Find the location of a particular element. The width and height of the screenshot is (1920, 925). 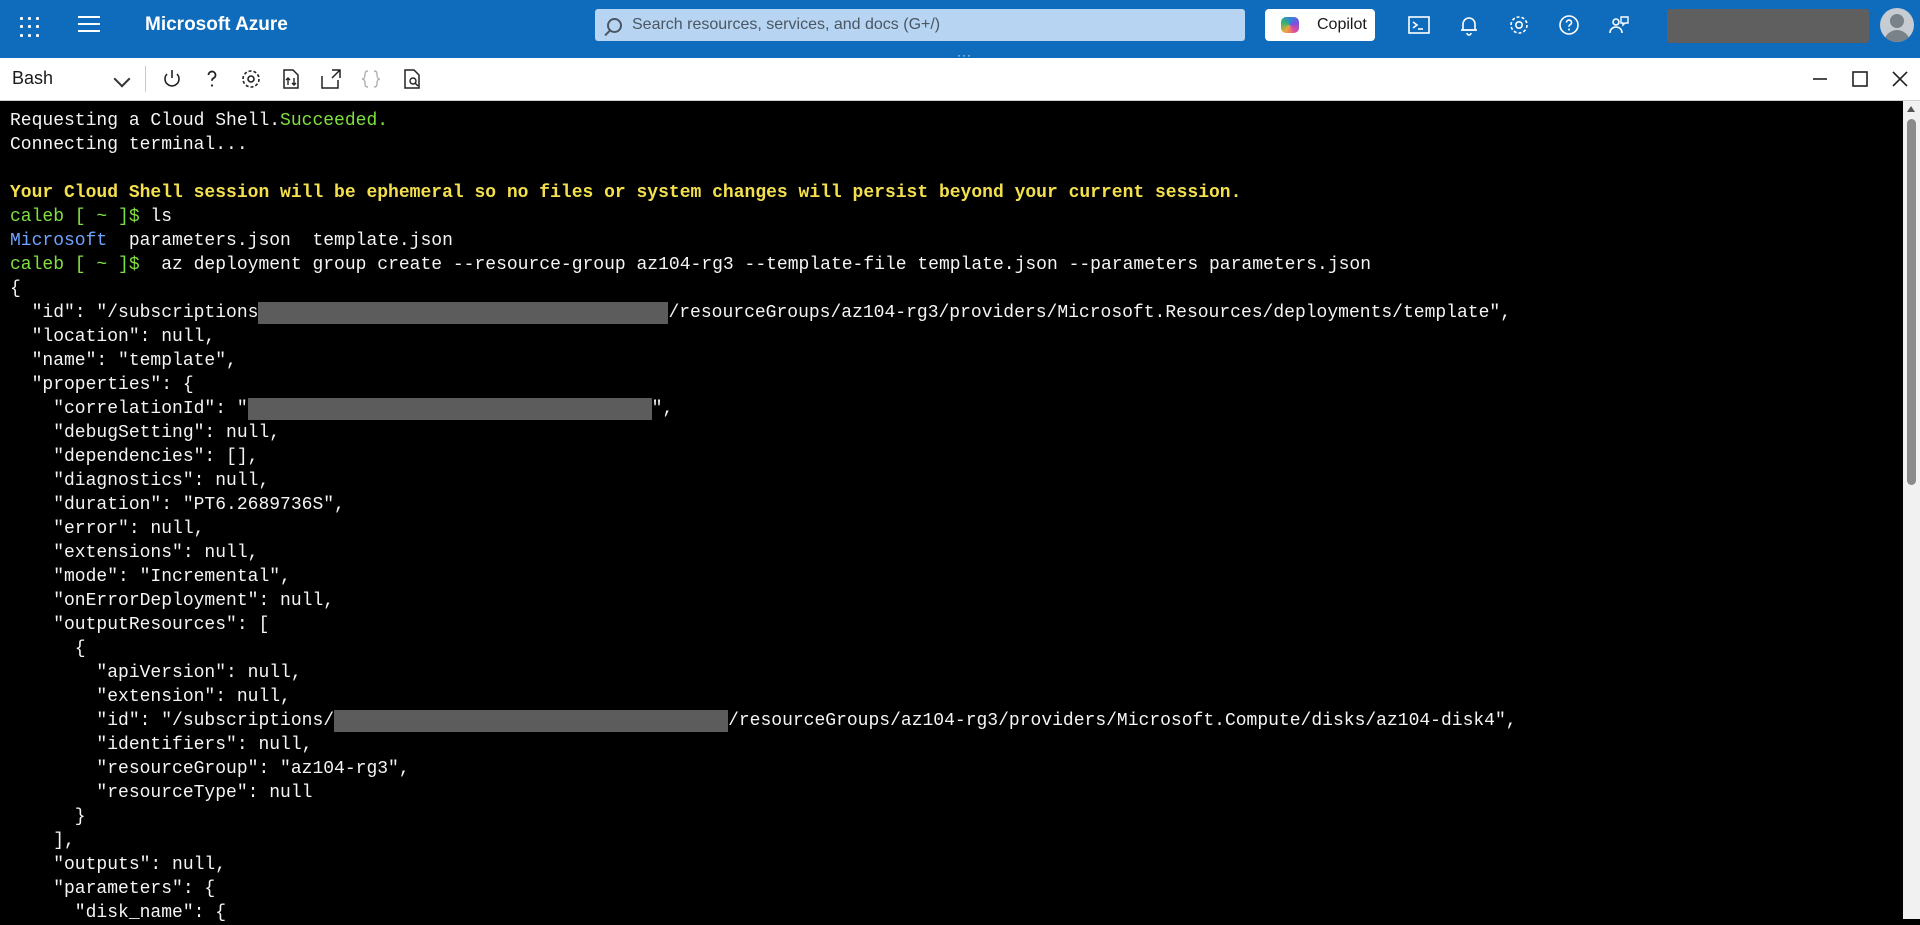

json-line: "name": "template", is located at coordinates (123, 361).